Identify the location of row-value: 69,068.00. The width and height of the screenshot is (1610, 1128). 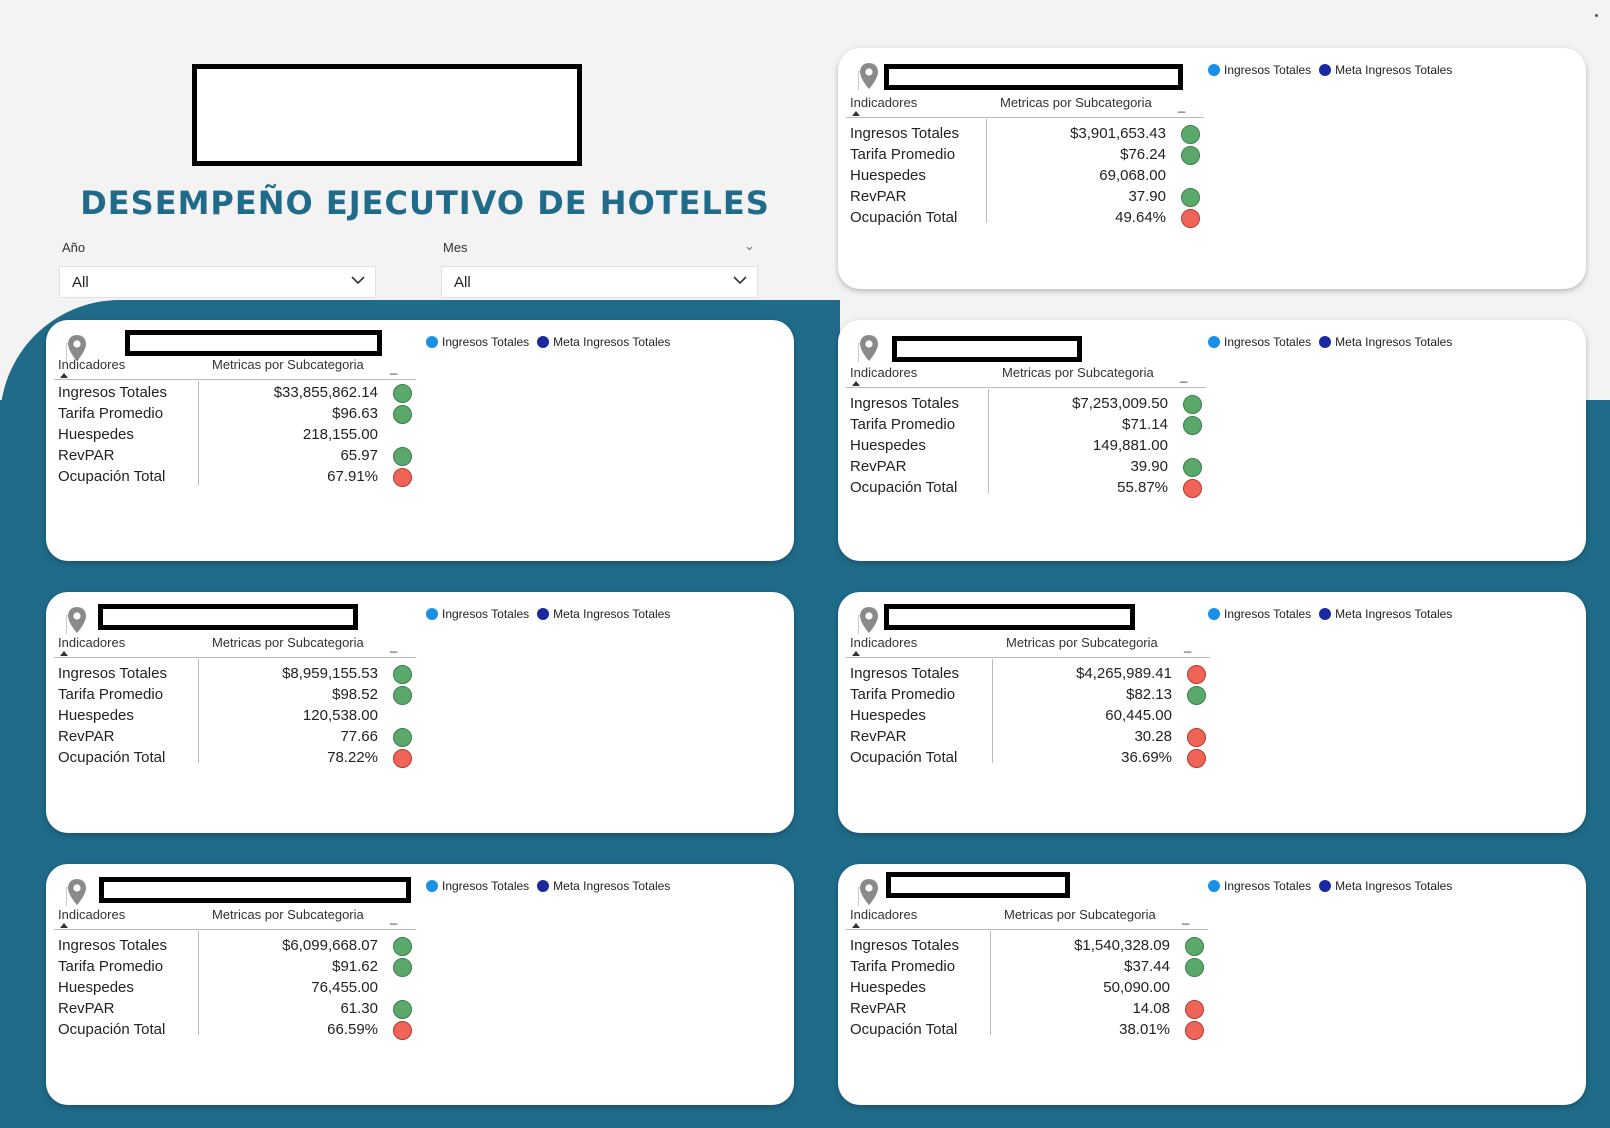
(1132, 175).